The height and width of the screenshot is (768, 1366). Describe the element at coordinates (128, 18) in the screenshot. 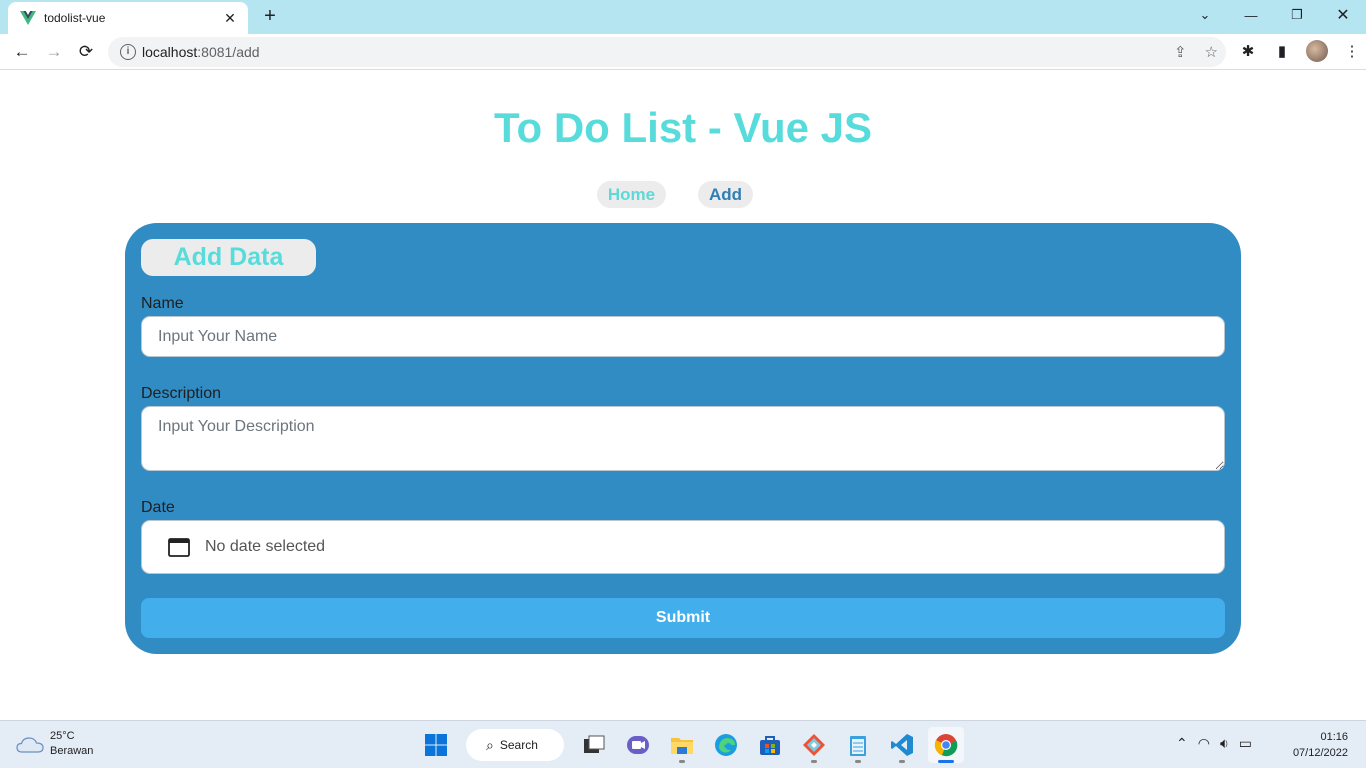

I see `browser-tab: todolist-vue ✕` at that location.